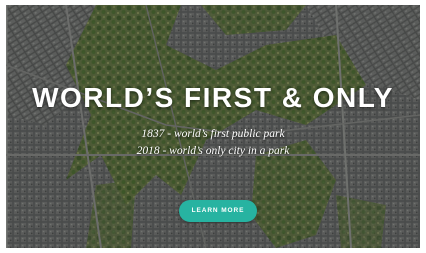 The width and height of the screenshot is (426, 253). Describe the element at coordinates (213, 134) in the screenshot. I see `hero-tagline-1837: 1837 - world’s first public park` at that location.